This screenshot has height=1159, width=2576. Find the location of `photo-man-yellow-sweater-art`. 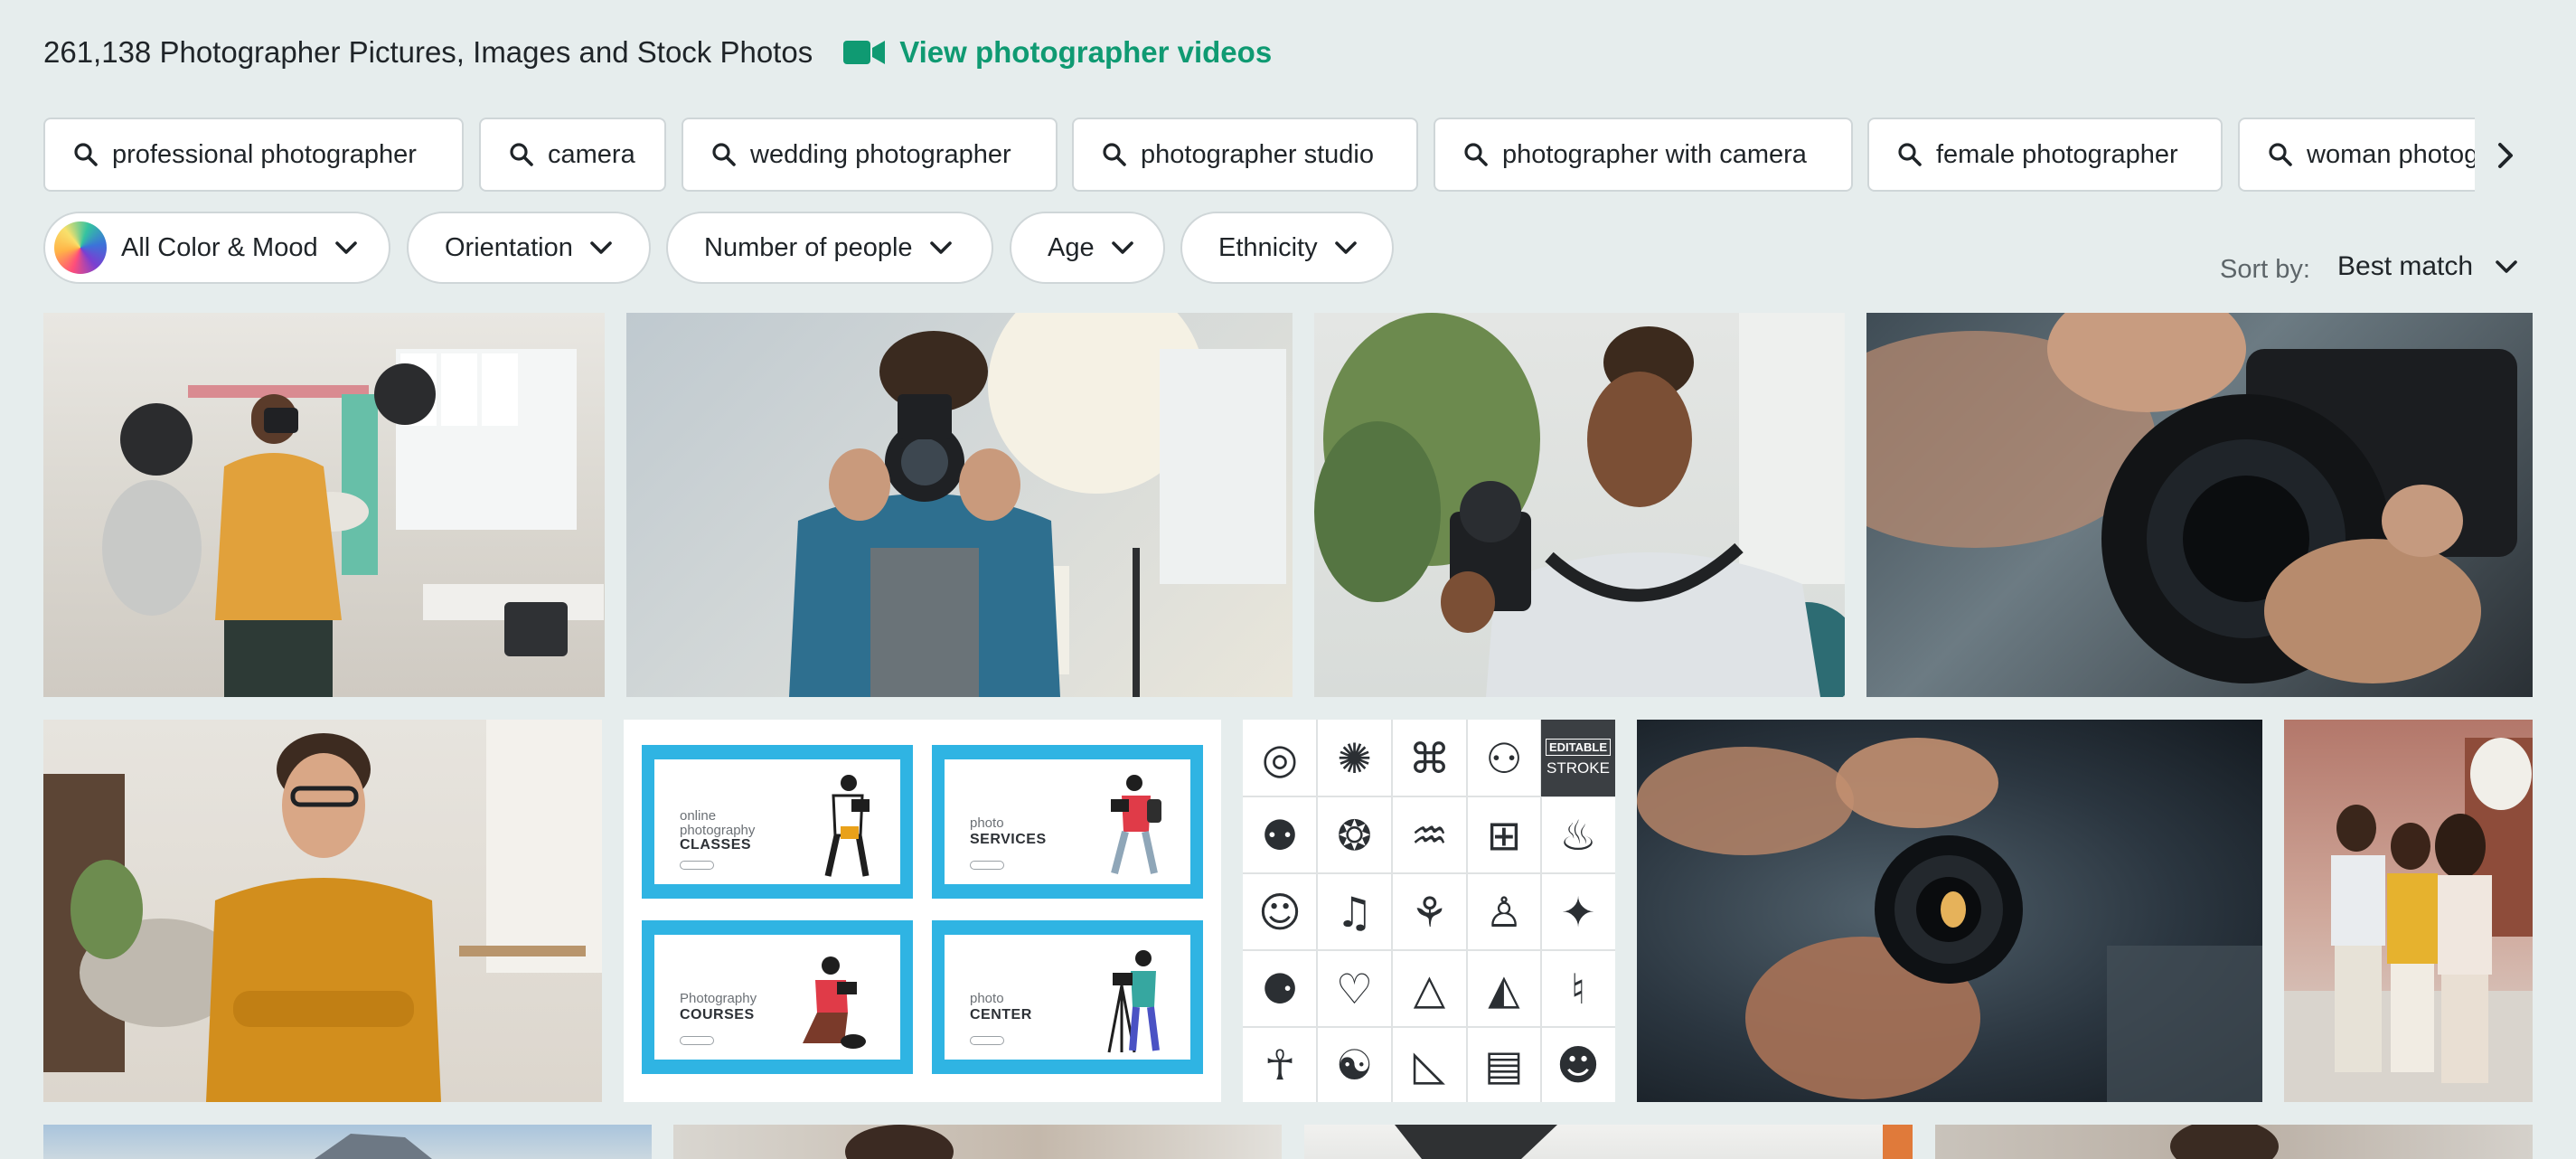

photo-man-yellow-sweater-art is located at coordinates (322, 911).